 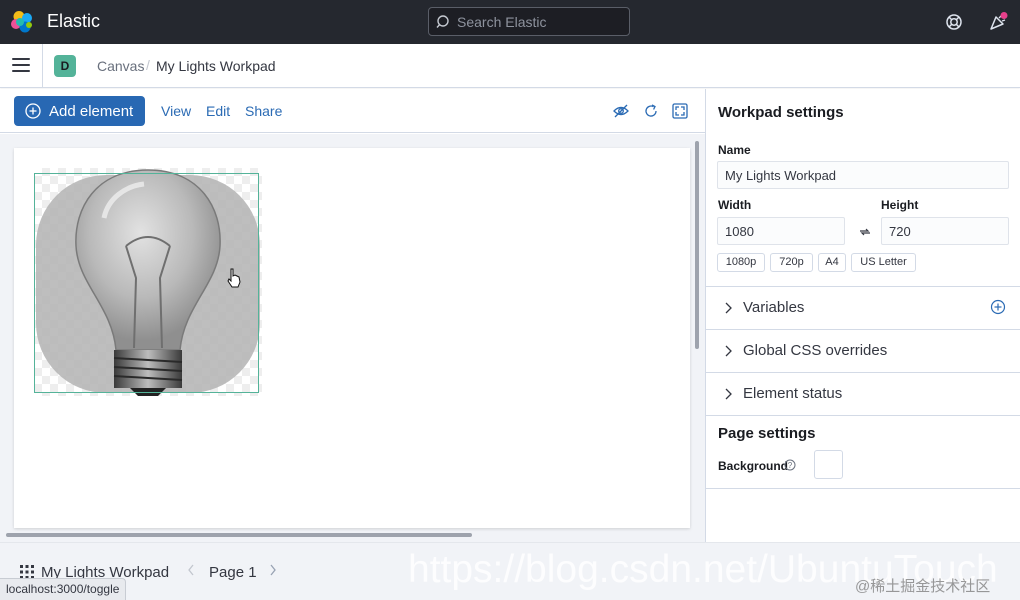 I want to click on height-label: Height, so click(x=900, y=205).